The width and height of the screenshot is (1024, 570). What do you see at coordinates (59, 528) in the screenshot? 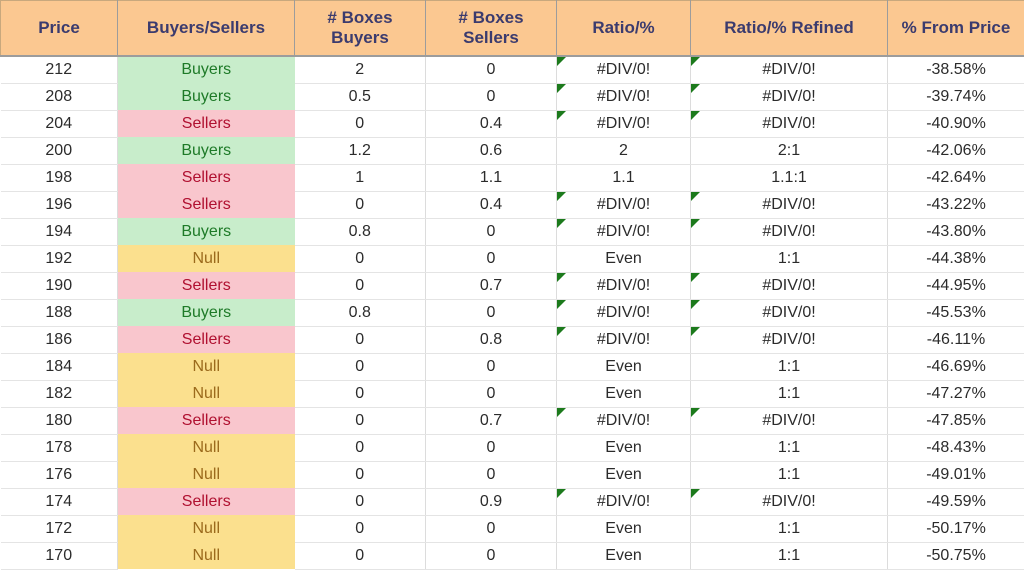
I see `cell-price: 172` at bounding box center [59, 528].